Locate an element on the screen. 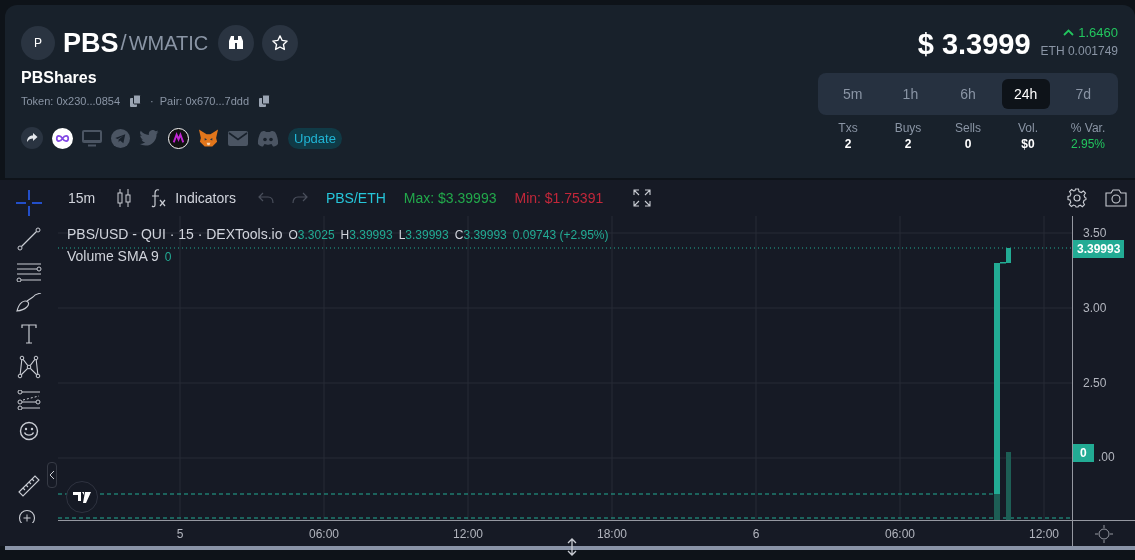  binoculars-button is located at coordinates (236, 43).